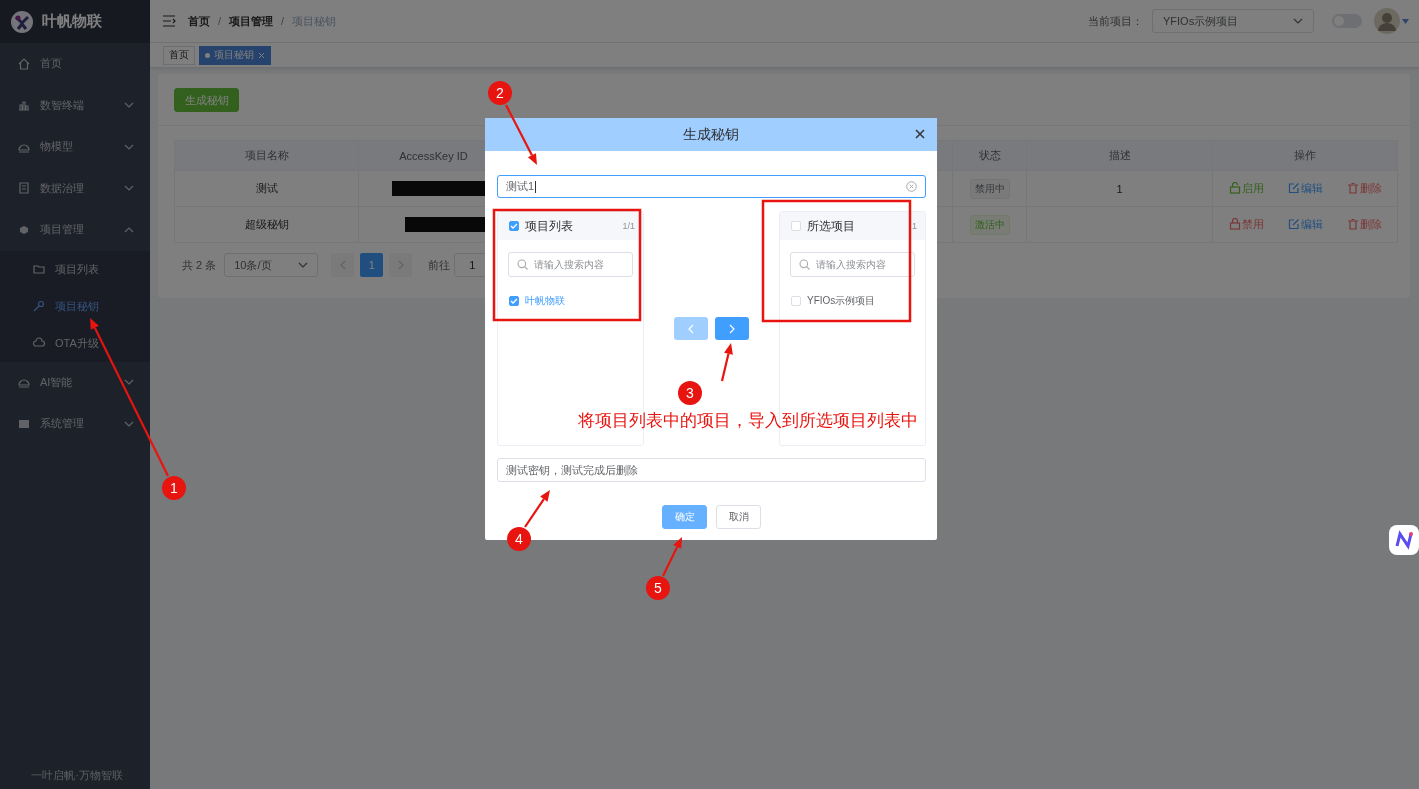  Describe the element at coordinates (266, 188) in the screenshot. I see `table-cell: 测试` at that location.